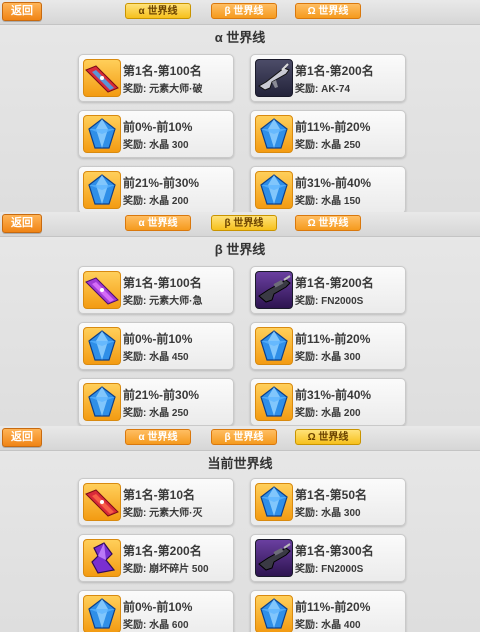  Describe the element at coordinates (240, 37) in the screenshot. I see `section-title: α 世界线` at that location.